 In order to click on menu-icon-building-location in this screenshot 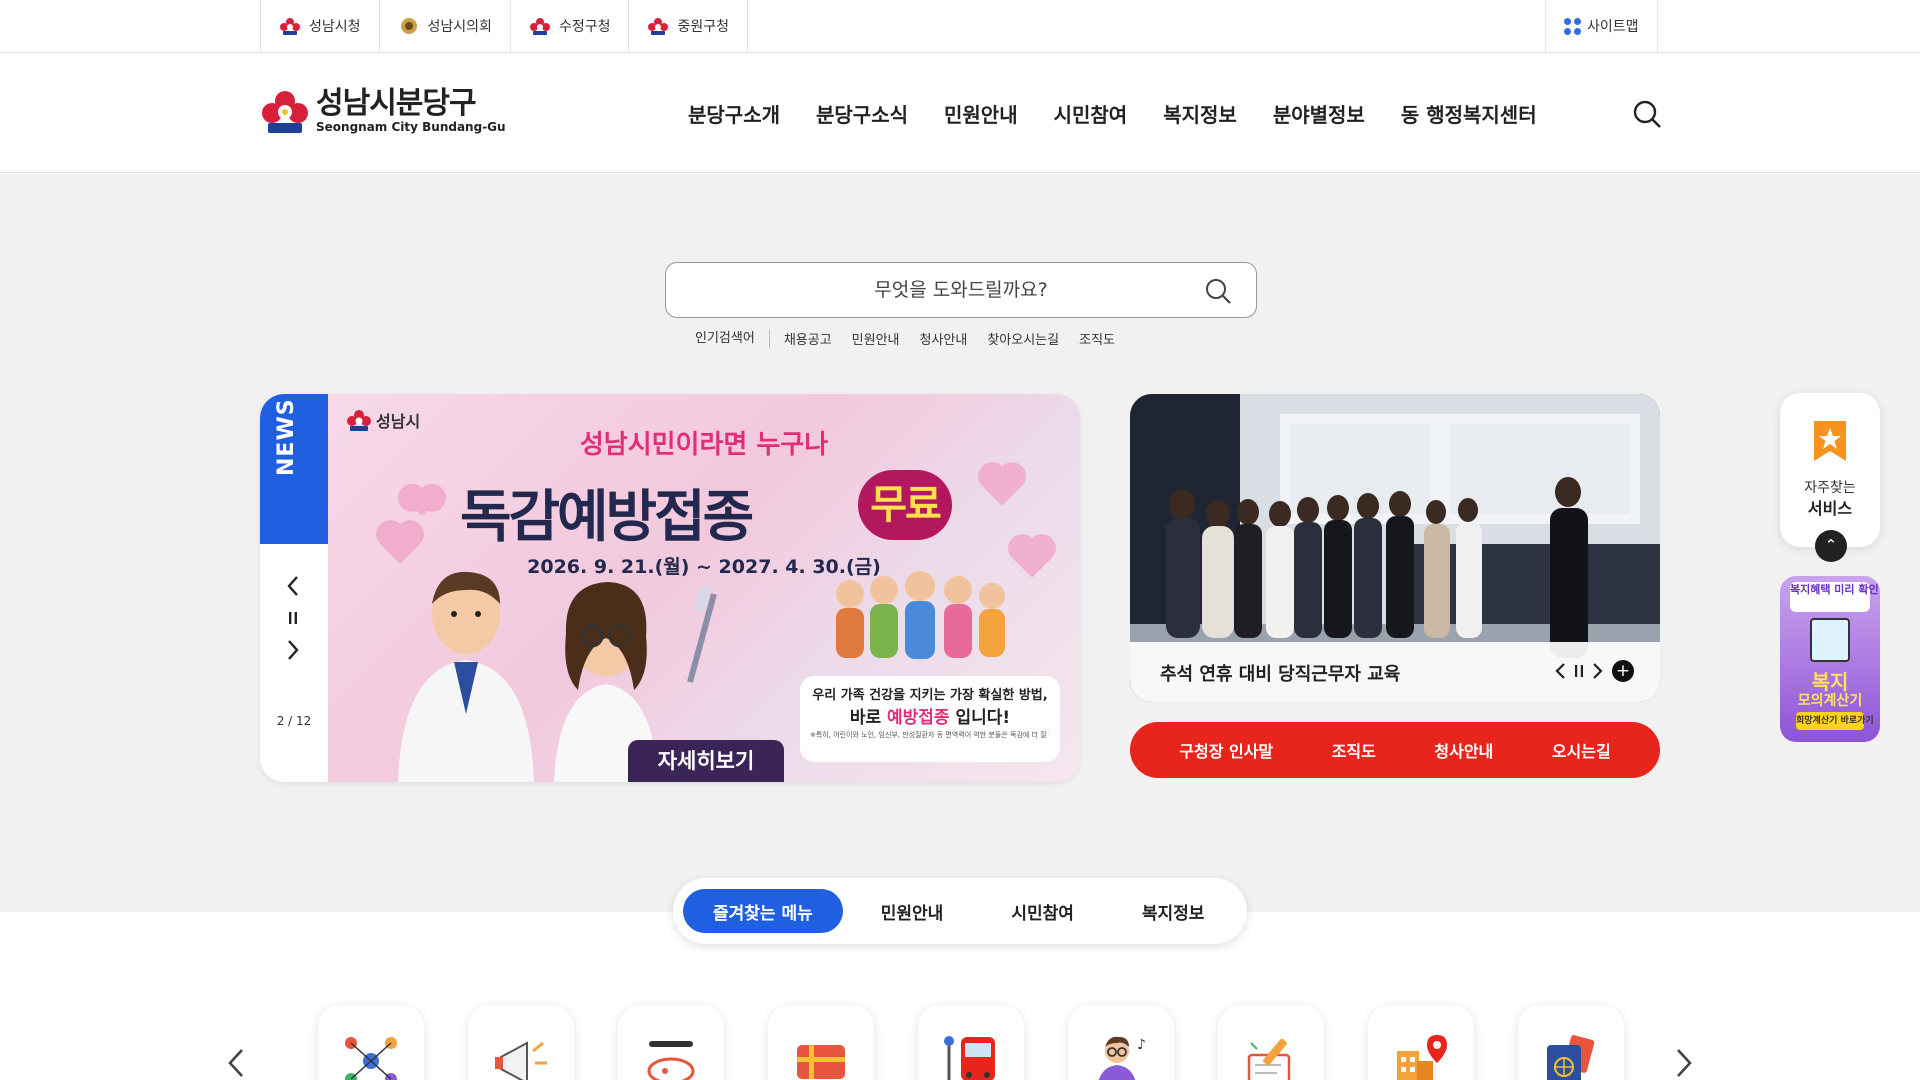, I will do `click(1421, 1042)`.